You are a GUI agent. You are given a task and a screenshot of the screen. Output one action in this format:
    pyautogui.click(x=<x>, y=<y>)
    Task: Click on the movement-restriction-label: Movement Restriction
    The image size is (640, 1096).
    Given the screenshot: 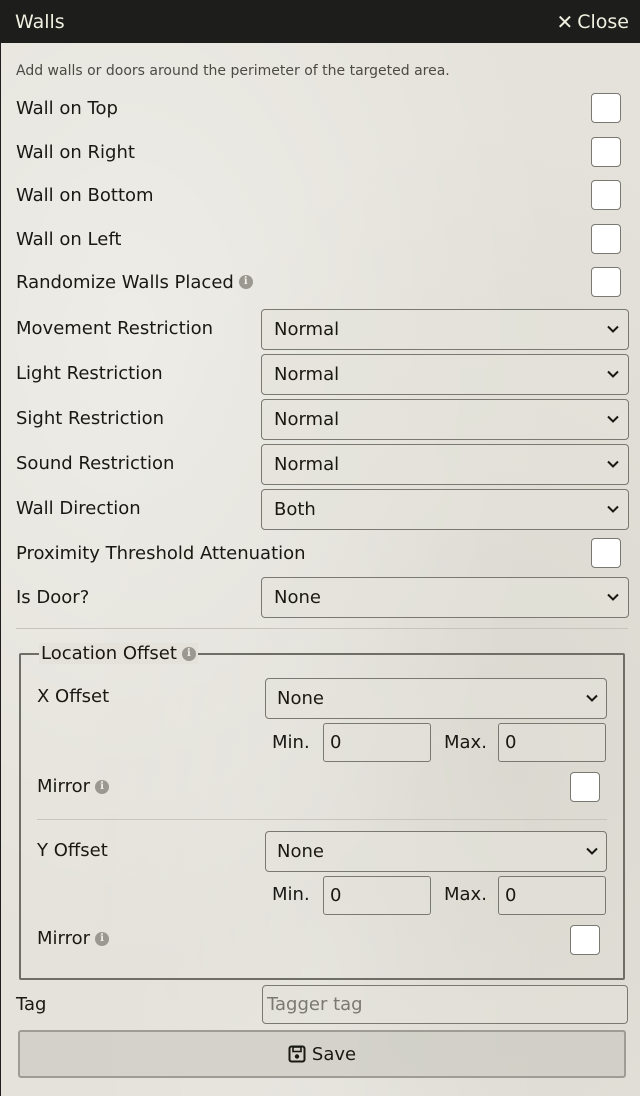 What is the action you would take?
    pyautogui.click(x=115, y=328)
    